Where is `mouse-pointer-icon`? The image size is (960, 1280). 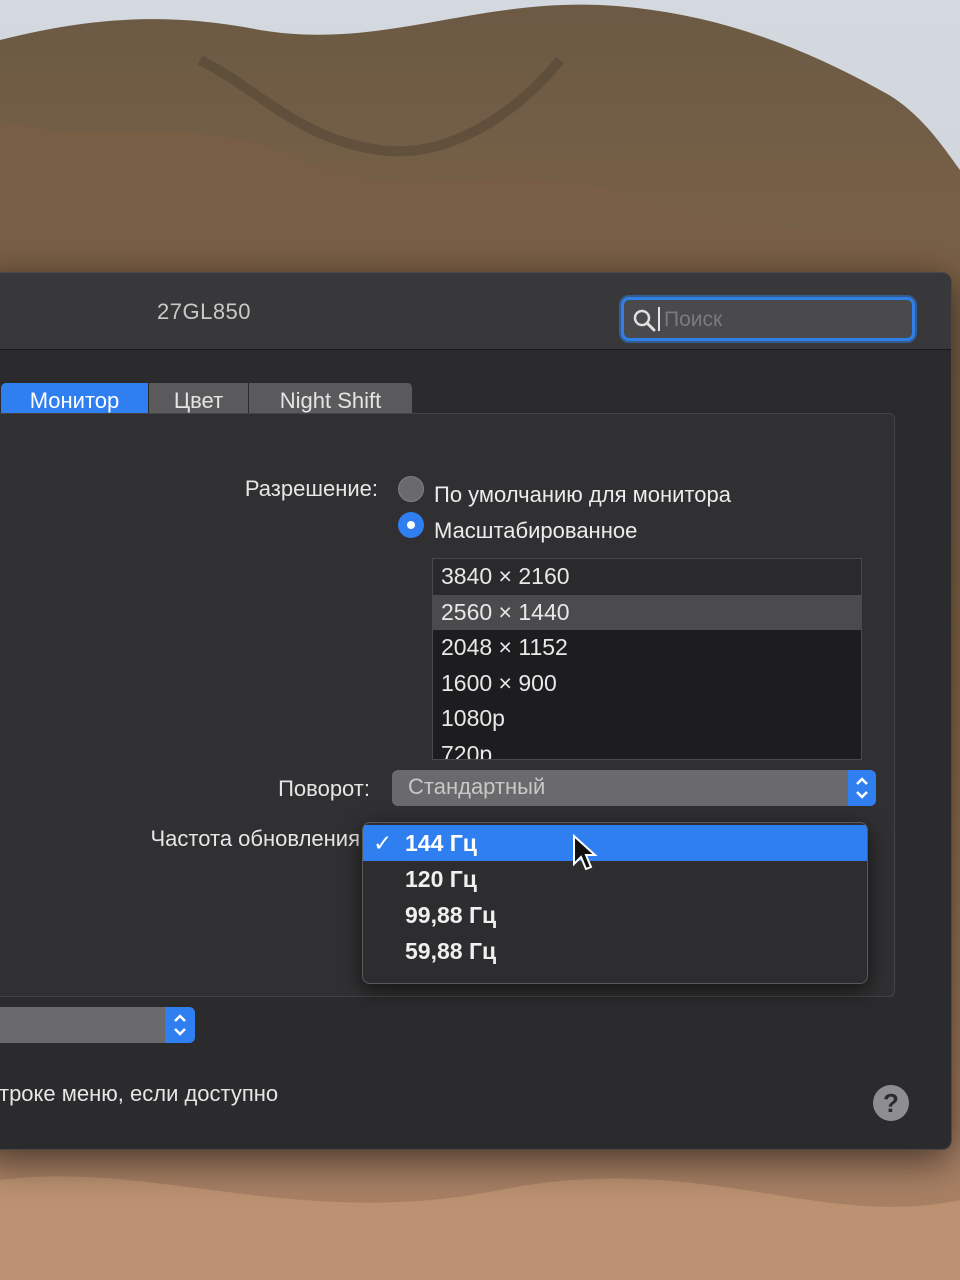 mouse-pointer-icon is located at coordinates (585, 852).